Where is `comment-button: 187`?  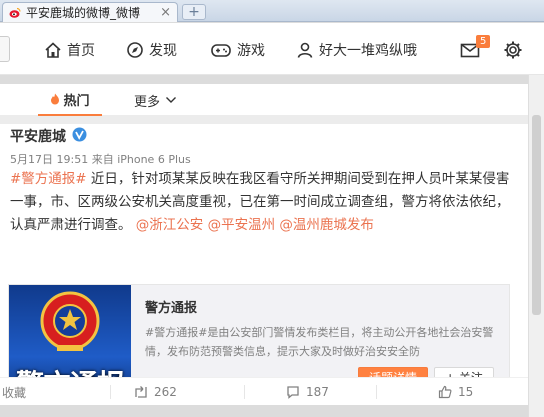 comment-button: 187 is located at coordinates (307, 392).